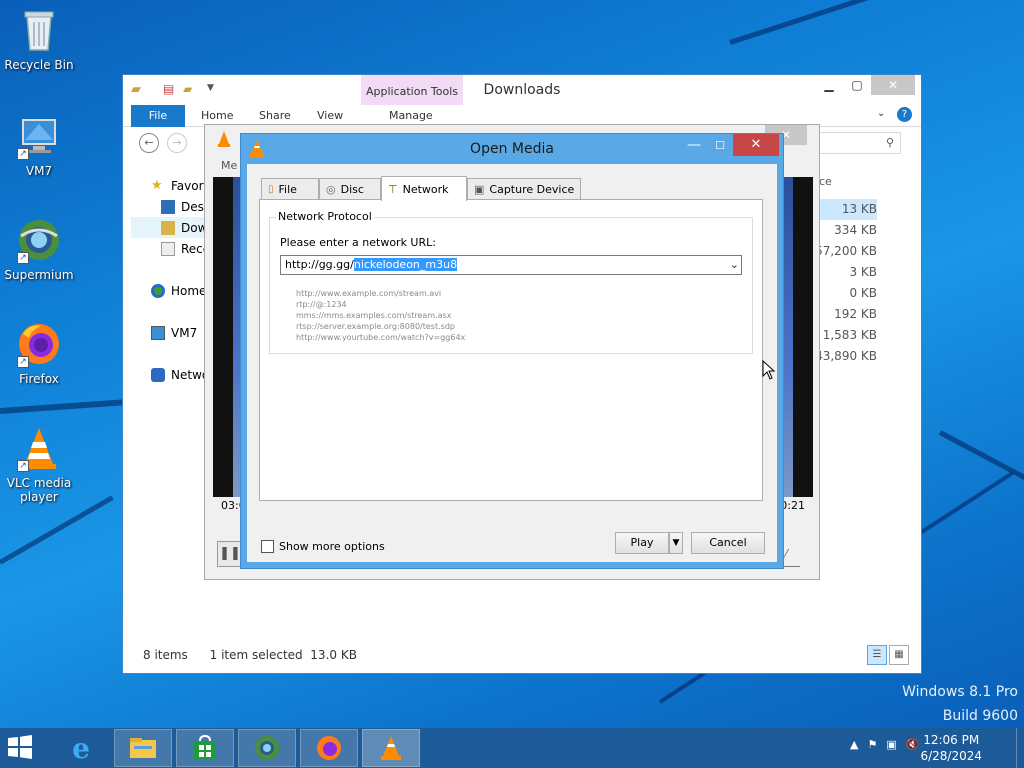 The height and width of the screenshot is (768, 1024). I want to click on taskbar-file-explorer, so click(143, 748).